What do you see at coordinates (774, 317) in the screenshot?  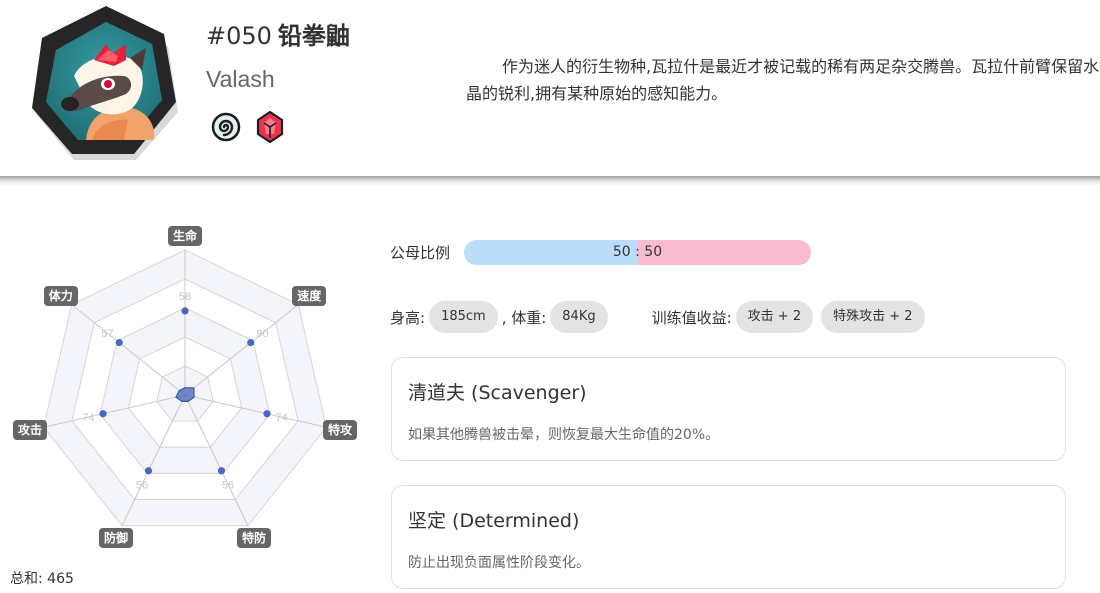 I see `ev-chip-attack: 攻击 + 2` at bounding box center [774, 317].